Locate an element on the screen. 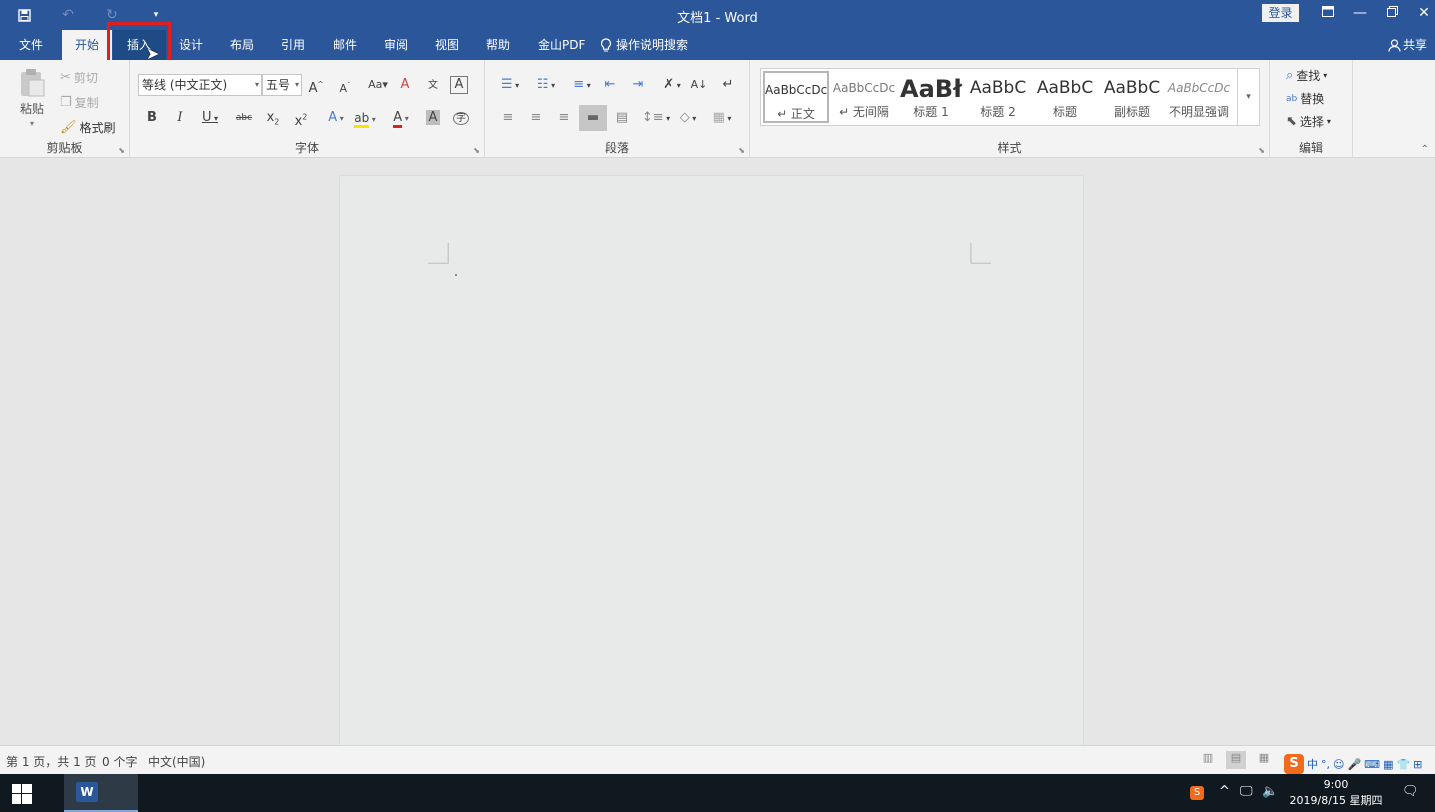 Image resolution: width=1435 pixels, height=812 pixels. enclose-characters-button: 字 is located at coordinates (461, 118).